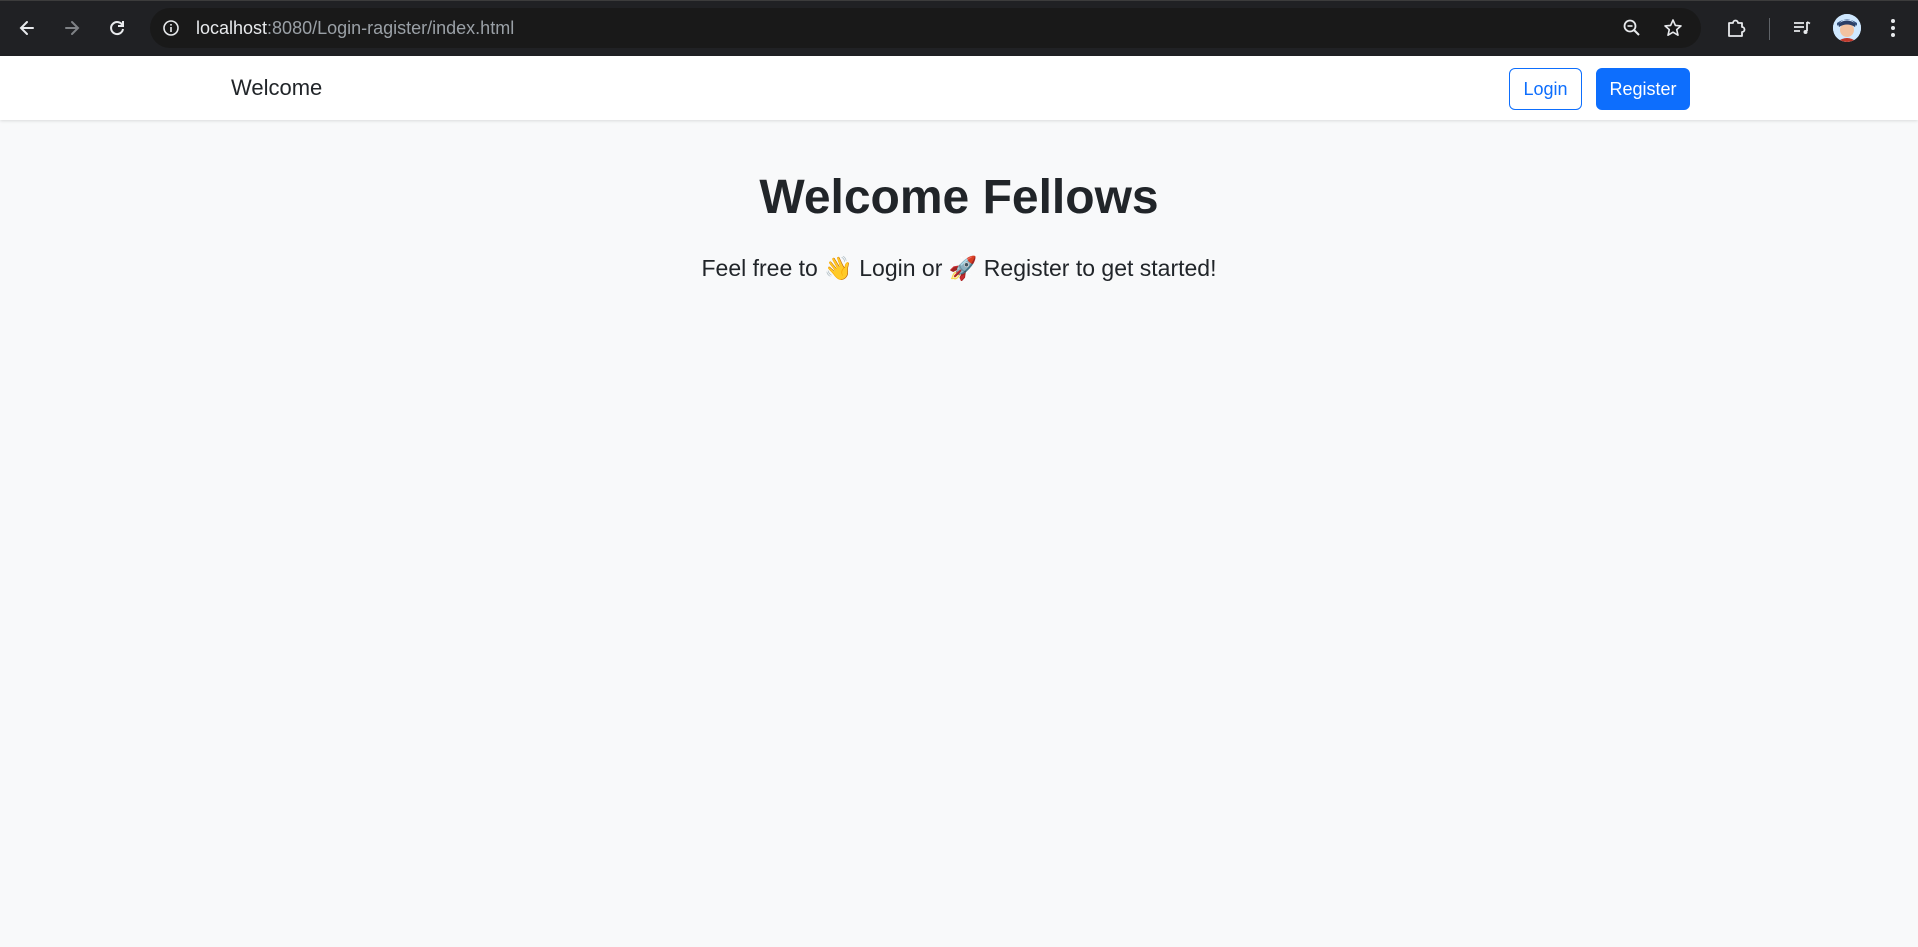 This screenshot has height=947, width=1918. I want to click on page-title: Welcome Fellows, so click(959, 197).